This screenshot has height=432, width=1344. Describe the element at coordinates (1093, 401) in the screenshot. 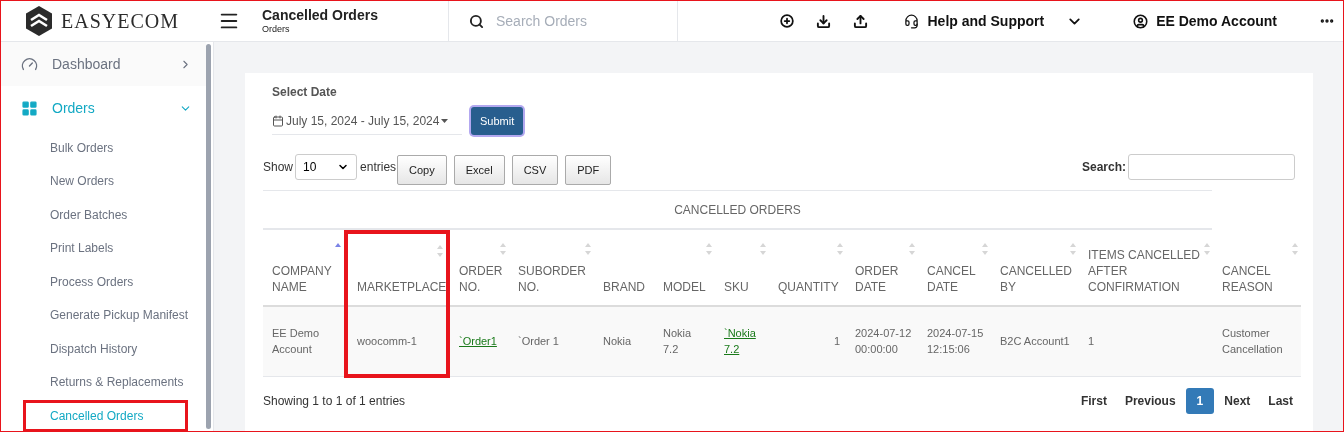

I see `pagination-button: First` at that location.